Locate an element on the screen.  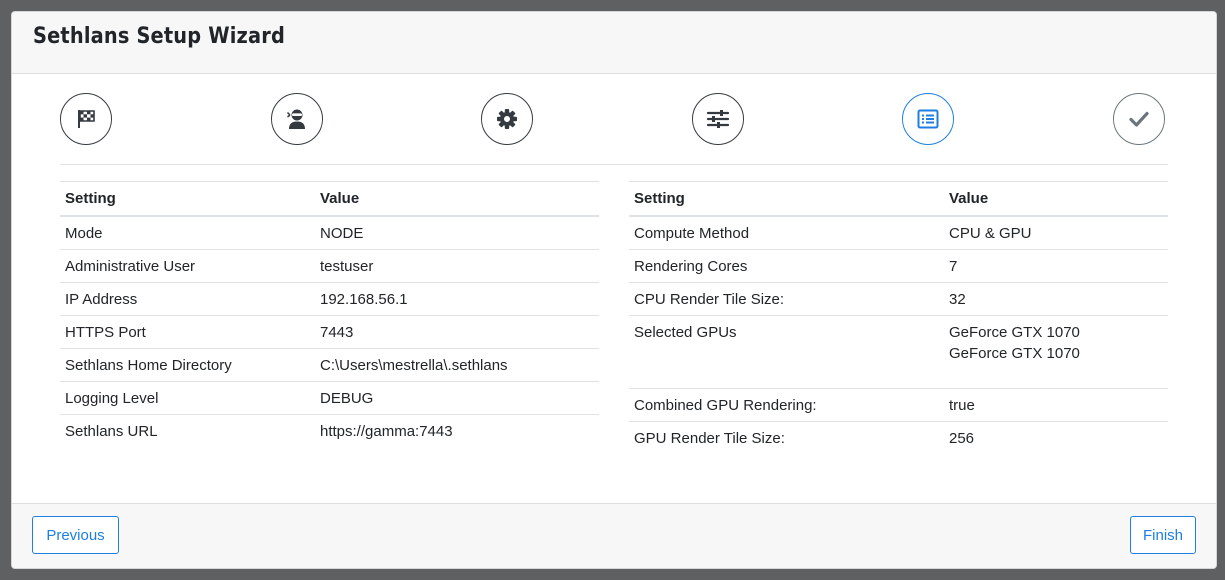
table-row: CPU Render Tile Size: 32 is located at coordinates (898, 298).